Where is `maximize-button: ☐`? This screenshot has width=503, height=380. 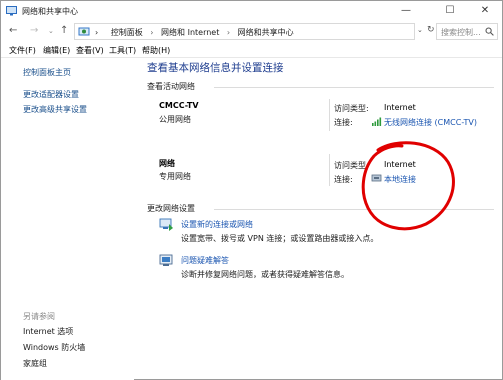 maximize-button: ☐ is located at coordinates (450, 11).